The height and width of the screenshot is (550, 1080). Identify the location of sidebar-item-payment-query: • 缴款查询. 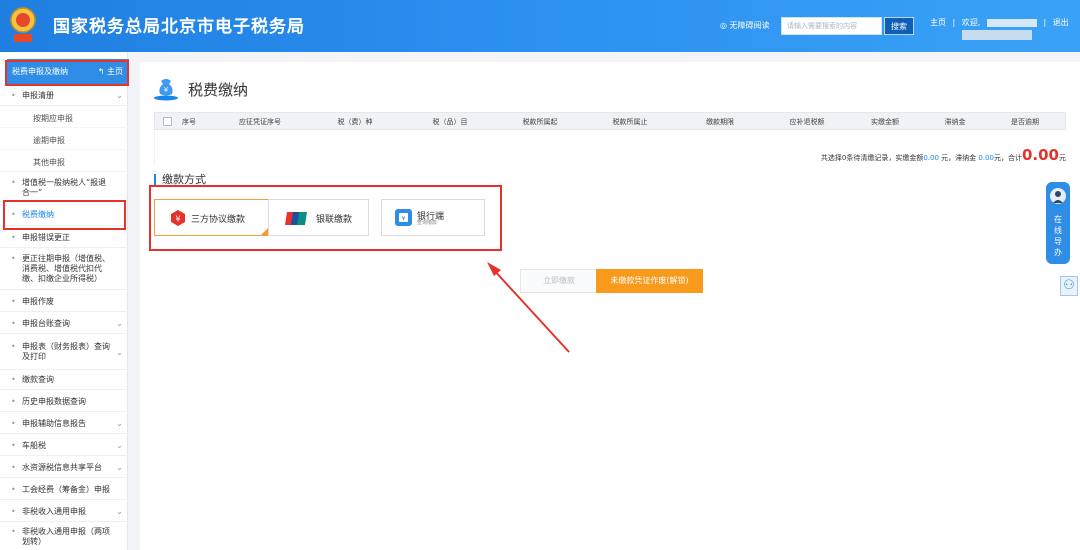
(64, 380).